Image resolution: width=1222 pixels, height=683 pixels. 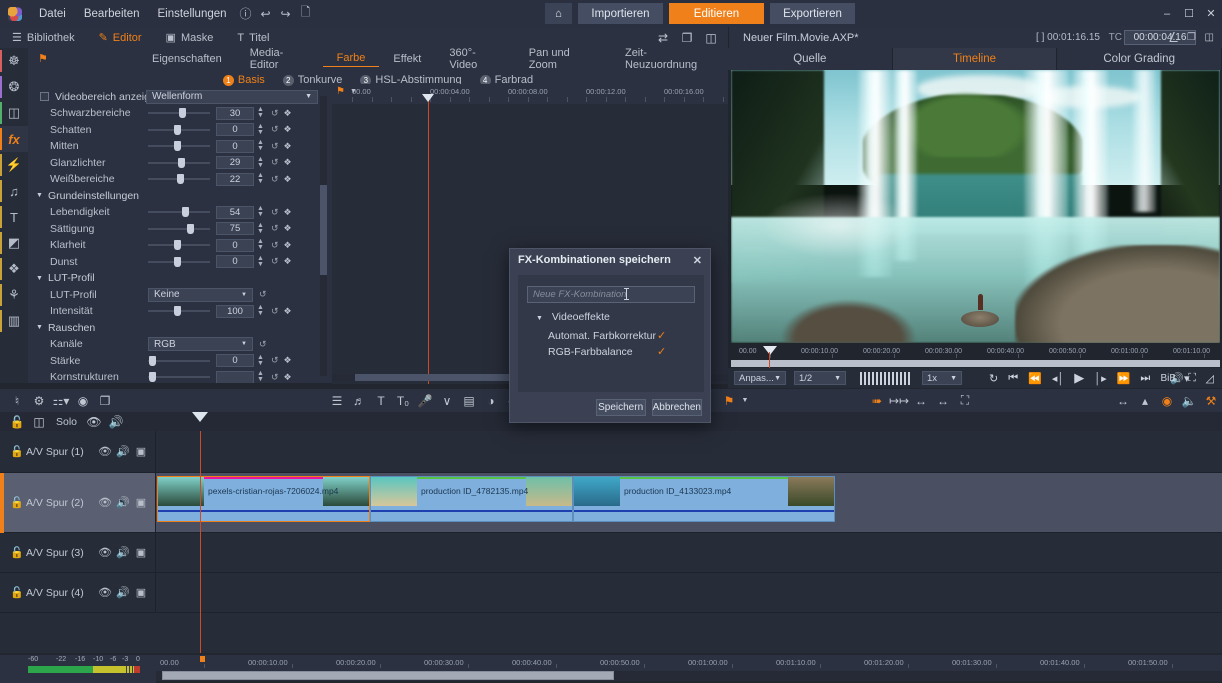 I want to click on param-select: RGB ▼, so click(x=200, y=344).